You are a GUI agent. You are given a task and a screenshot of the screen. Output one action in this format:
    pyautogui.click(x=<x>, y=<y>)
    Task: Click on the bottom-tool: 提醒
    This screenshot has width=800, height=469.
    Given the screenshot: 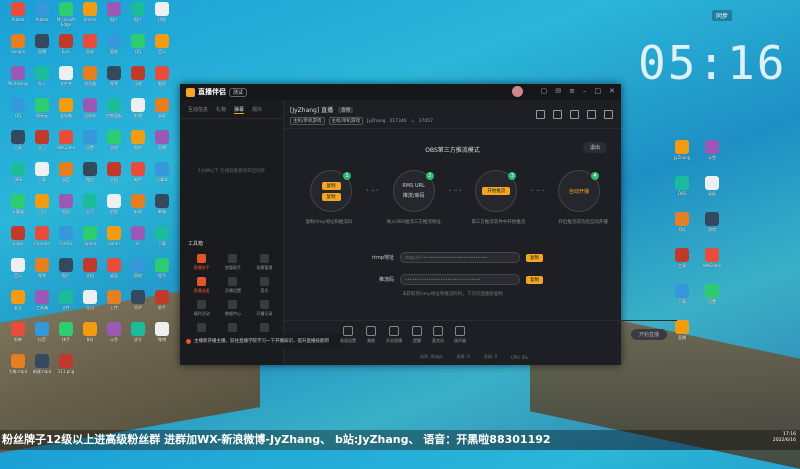 What is the action you would take?
    pyautogui.click(x=417, y=335)
    